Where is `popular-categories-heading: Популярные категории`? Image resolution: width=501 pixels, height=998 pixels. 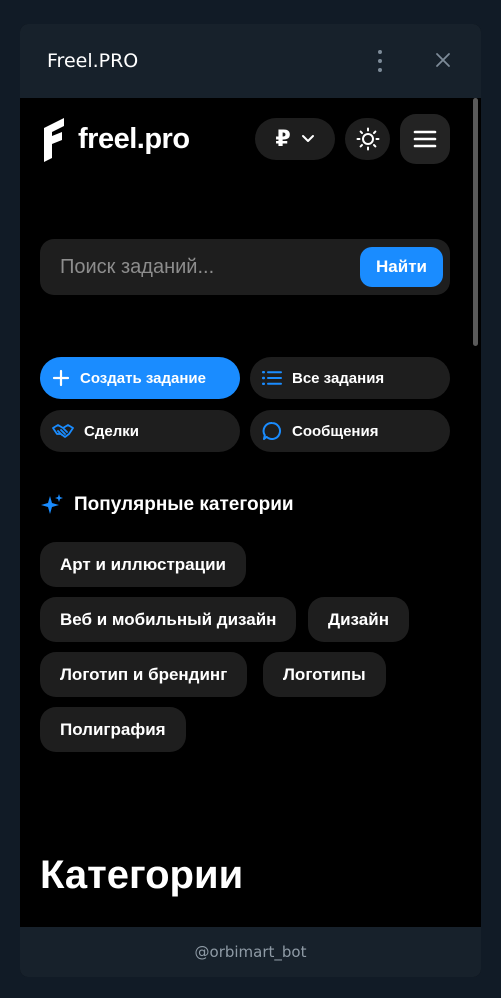
popular-categories-heading: Популярные категории is located at coordinates (167, 505).